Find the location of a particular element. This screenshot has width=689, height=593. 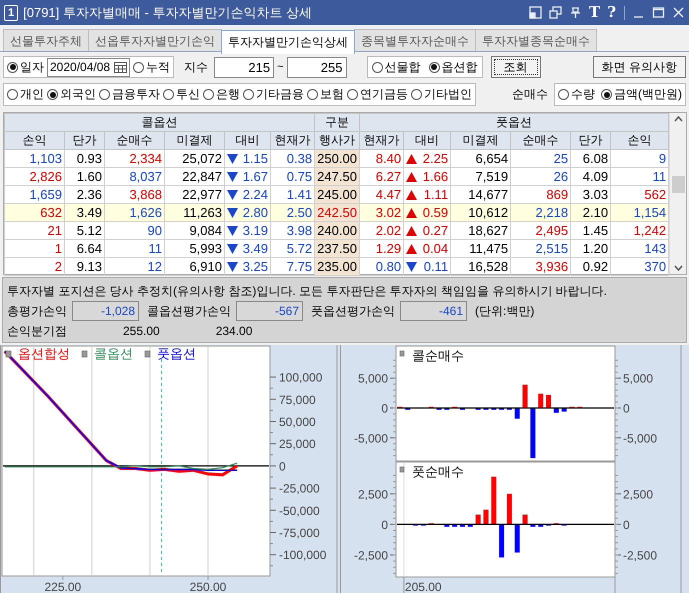

table-cell: 25,072 is located at coordinates (194, 159).